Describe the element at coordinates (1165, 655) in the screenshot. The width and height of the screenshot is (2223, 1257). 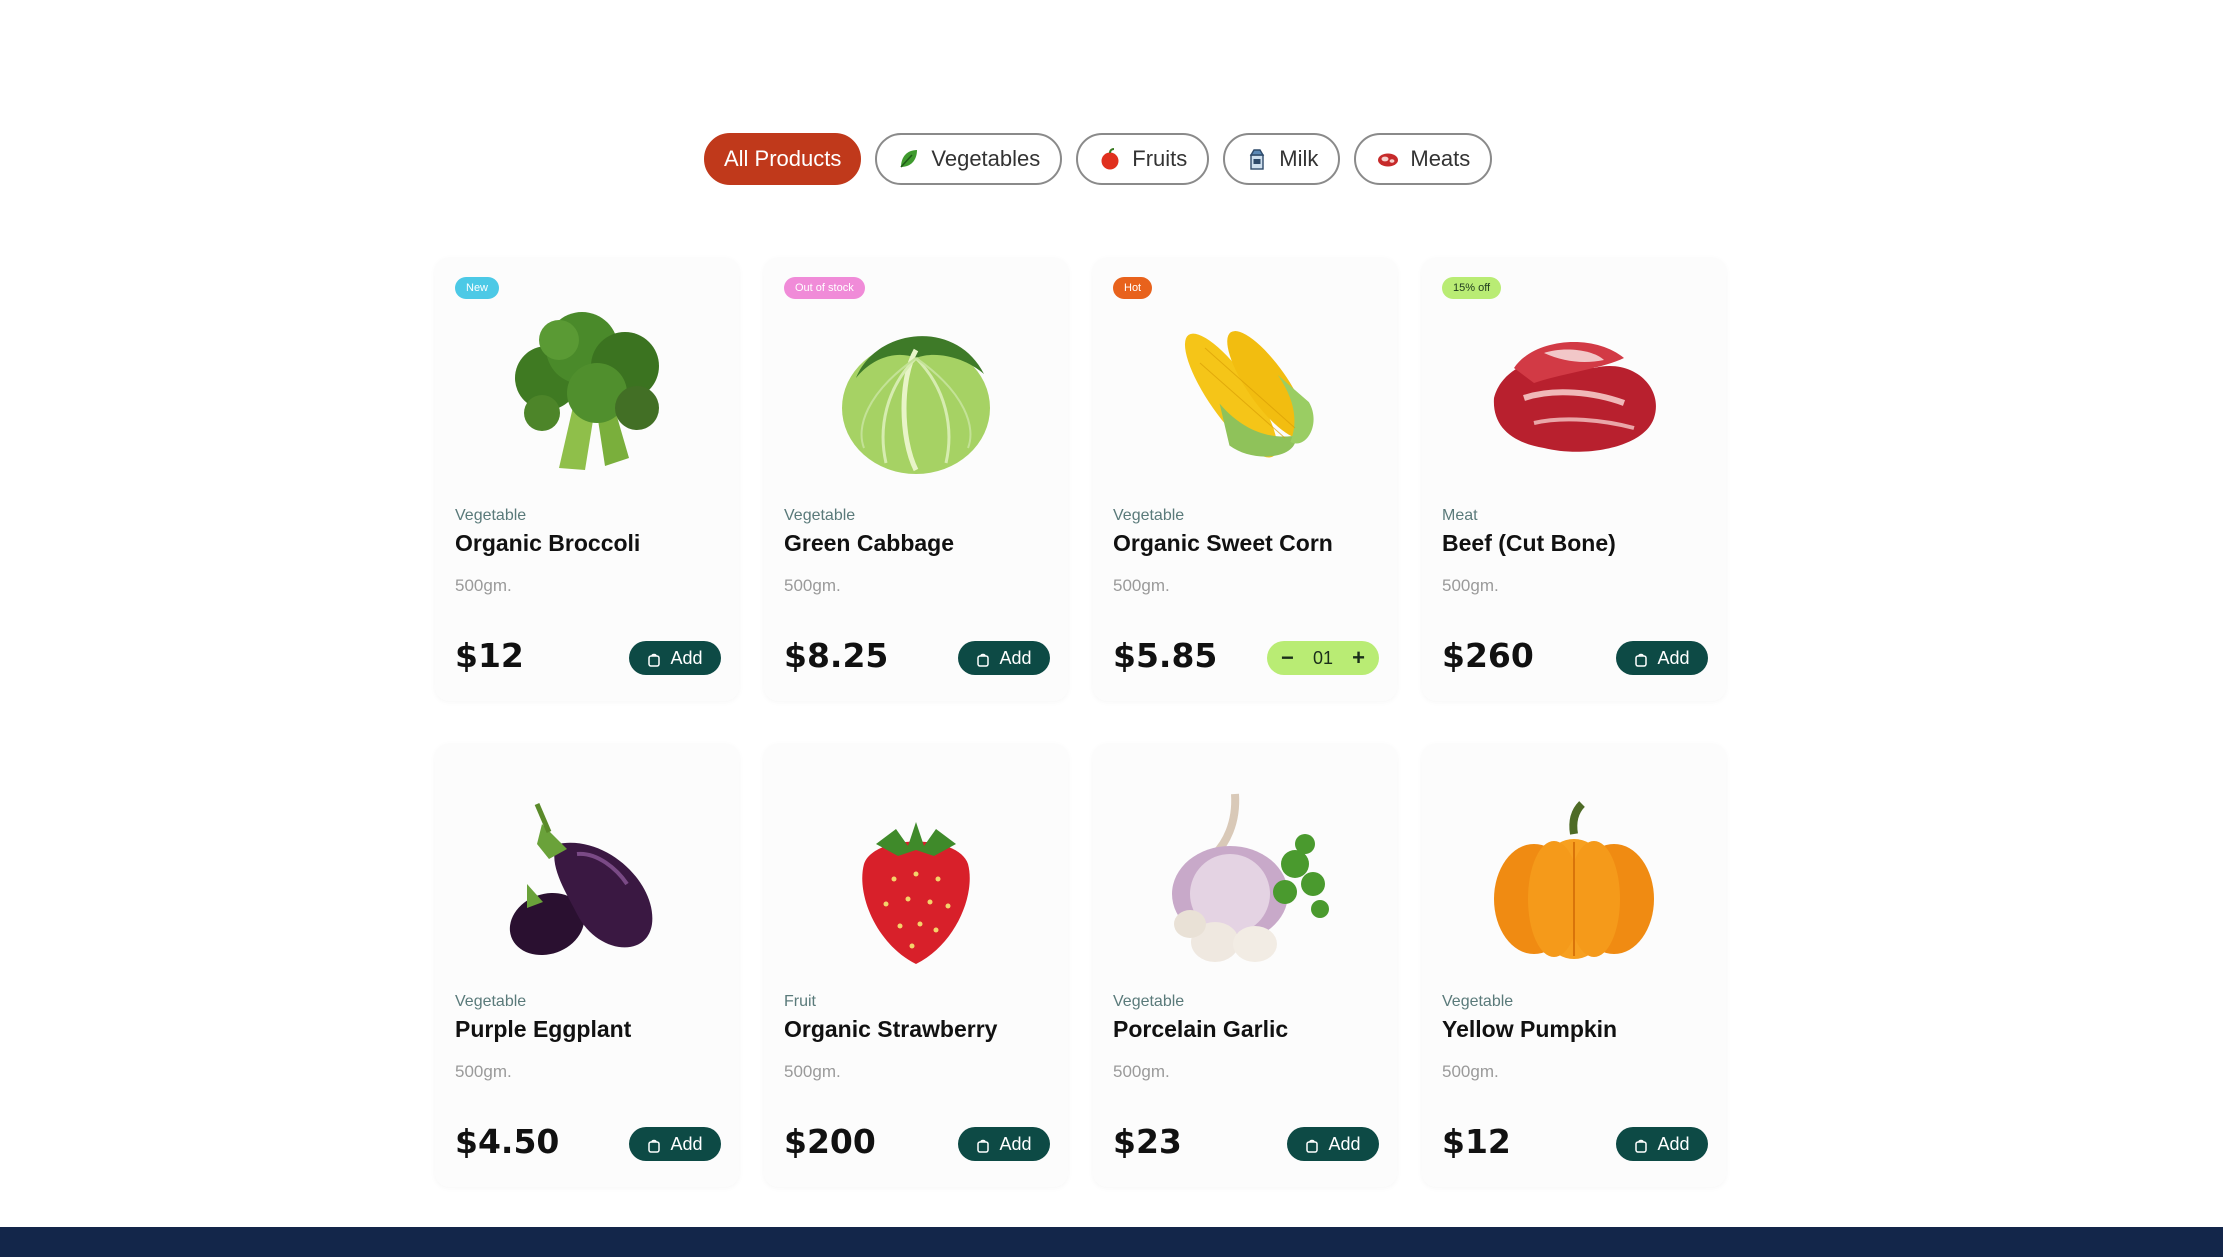
I see `product-price: $5.85` at that location.